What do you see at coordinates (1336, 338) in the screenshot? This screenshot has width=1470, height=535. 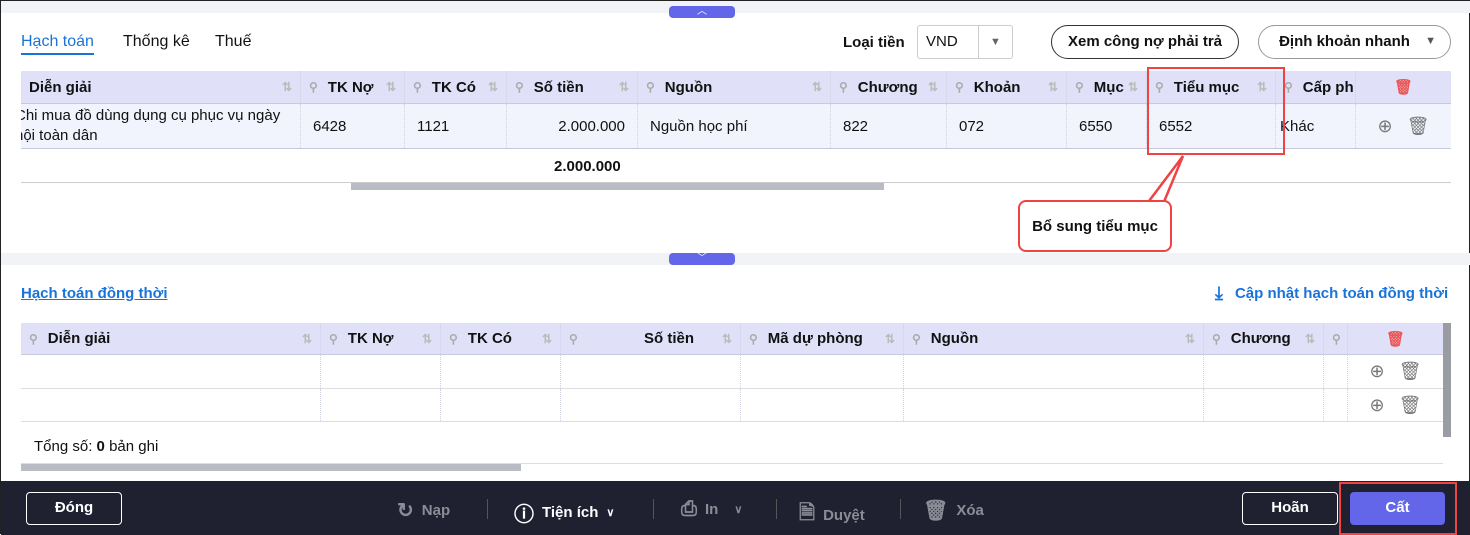 I see `col-more: ⚲` at bounding box center [1336, 338].